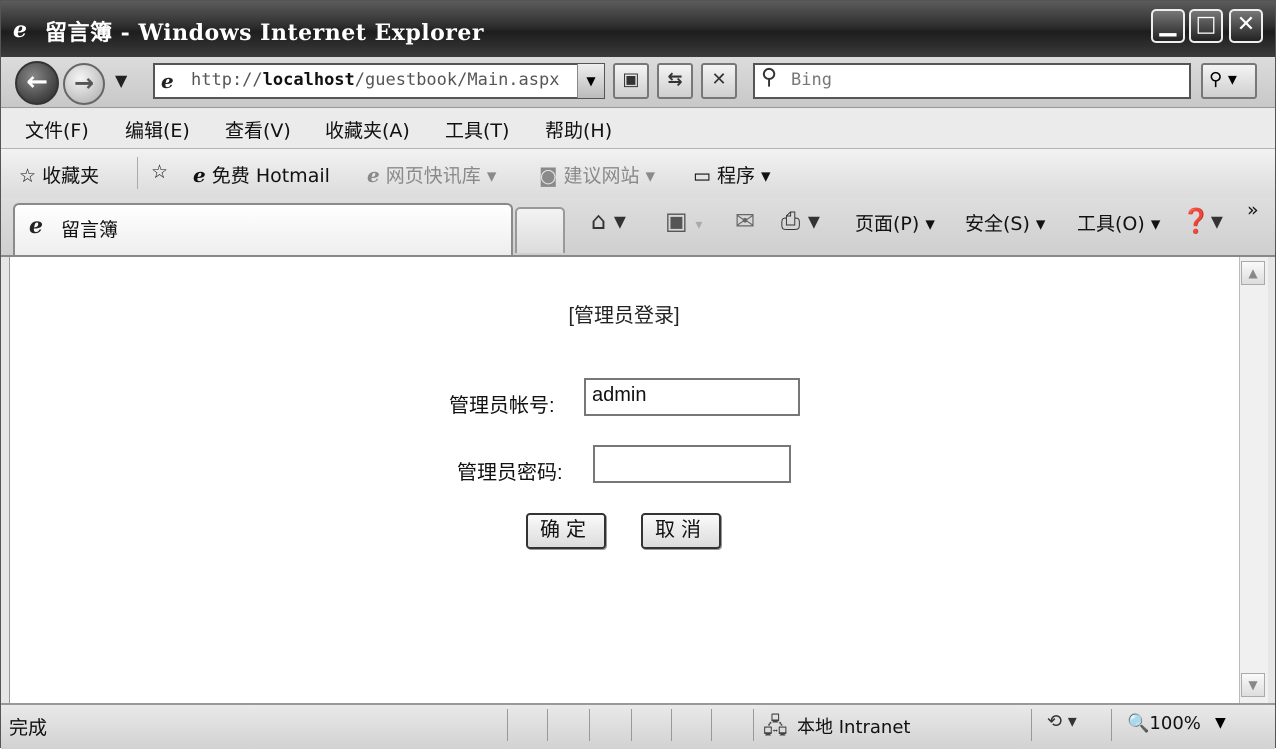 This screenshot has width=1276, height=749. What do you see at coordinates (57, 129) in the screenshot?
I see `menu-file: 文件(F)` at bounding box center [57, 129].